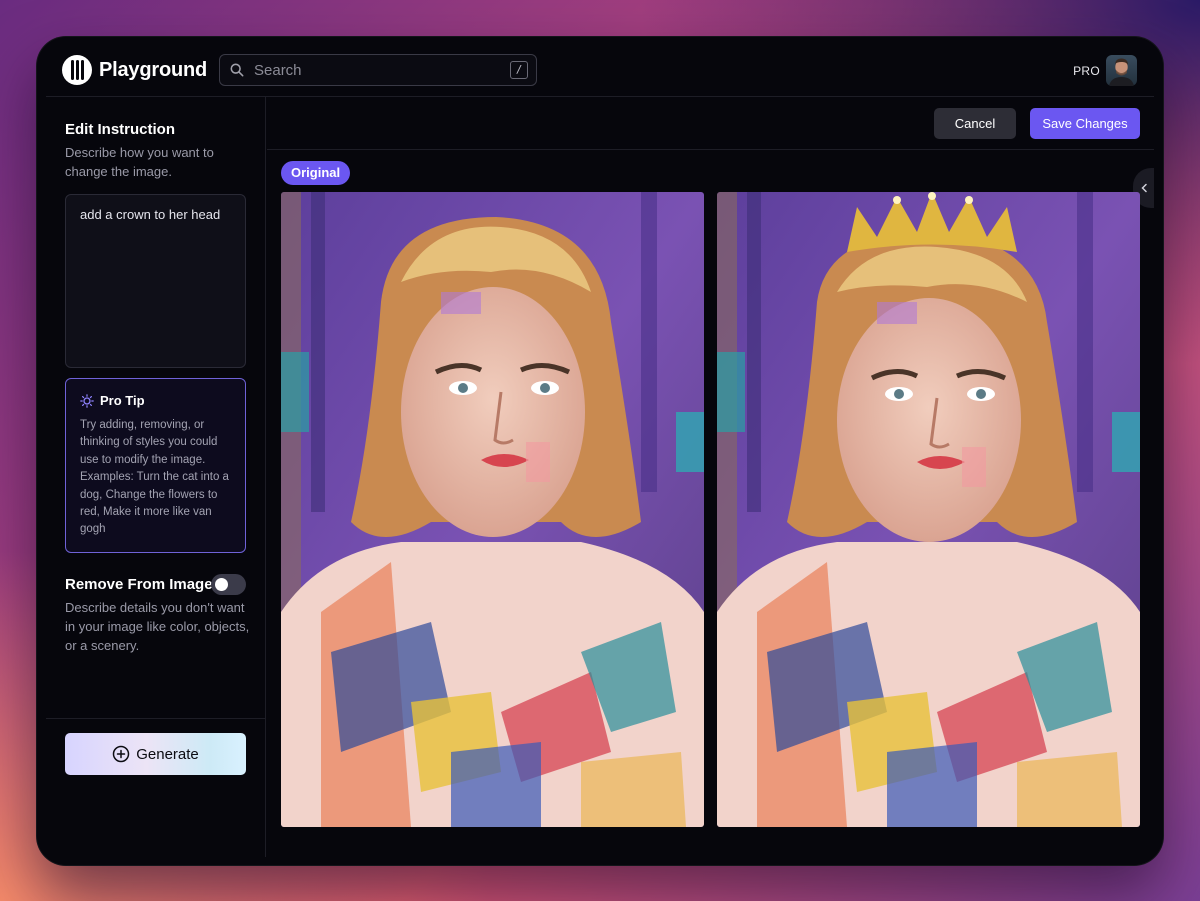  What do you see at coordinates (600, 66) in the screenshot?
I see `top-bar: Playground / PRO` at bounding box center [600, 66].